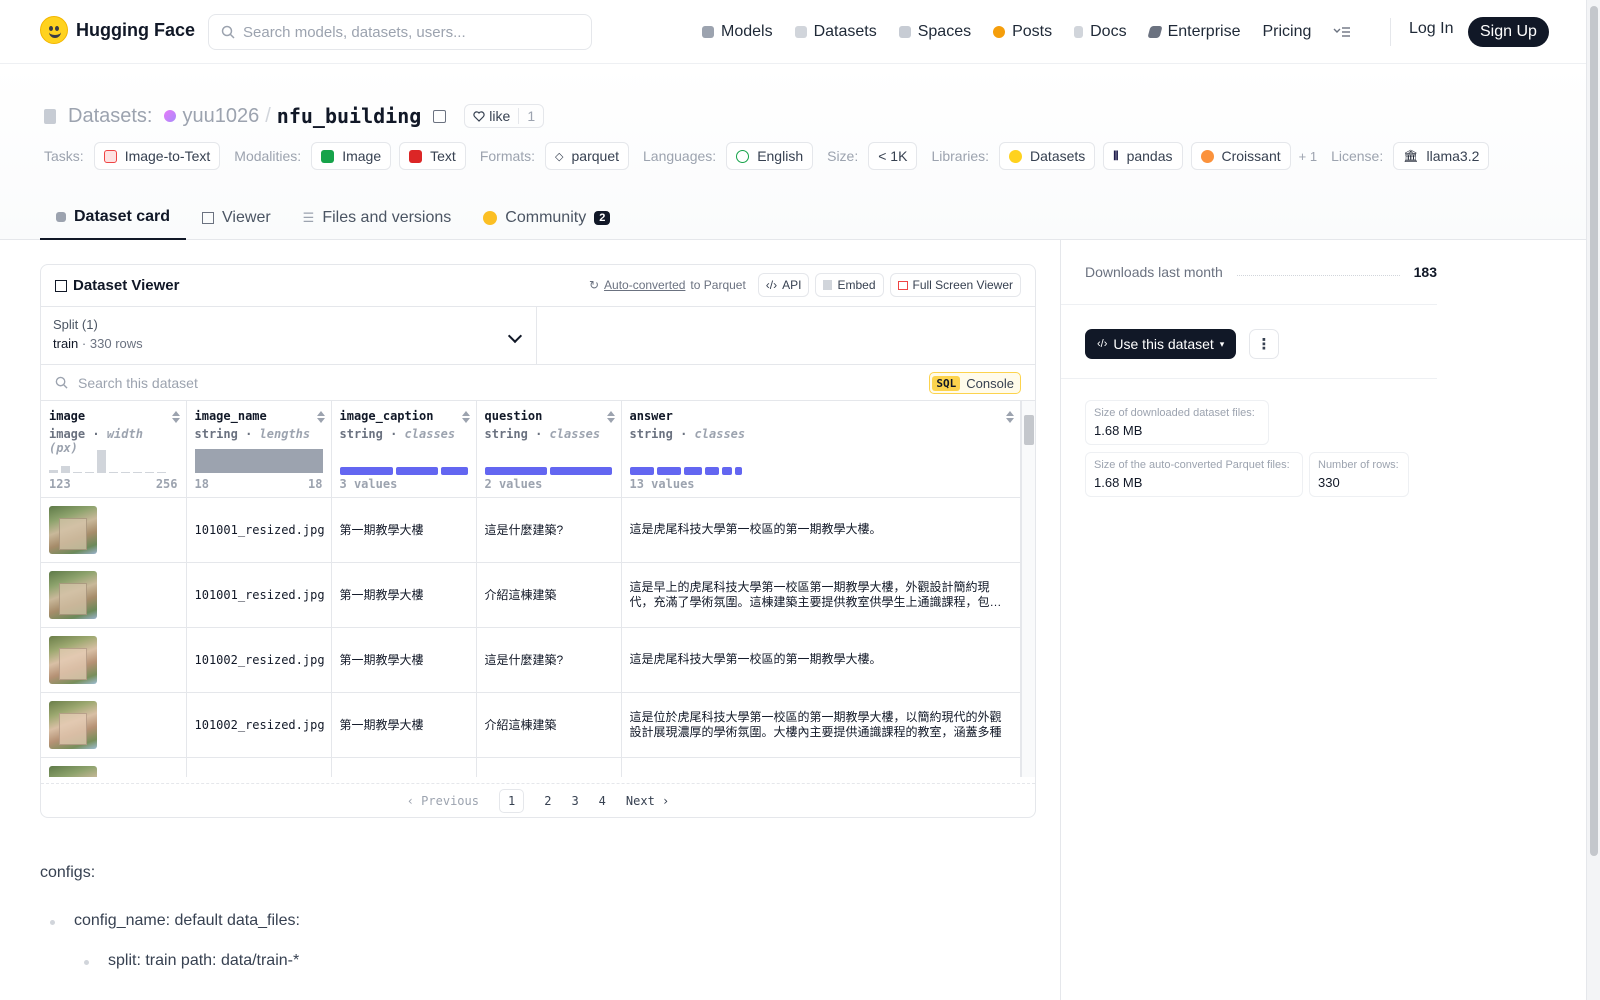 This screenshot has width=1600, height=1000. I want to click on prev-page-button: ‹ Previous, so click(443, 801).